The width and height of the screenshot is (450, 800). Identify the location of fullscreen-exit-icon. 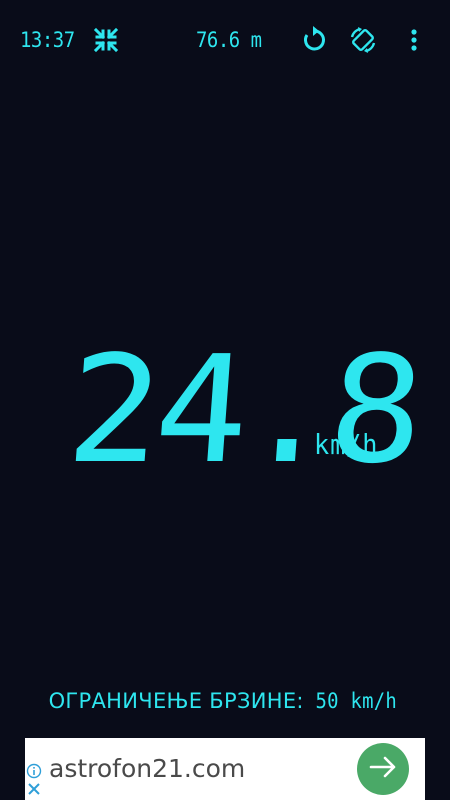
(106, 40).